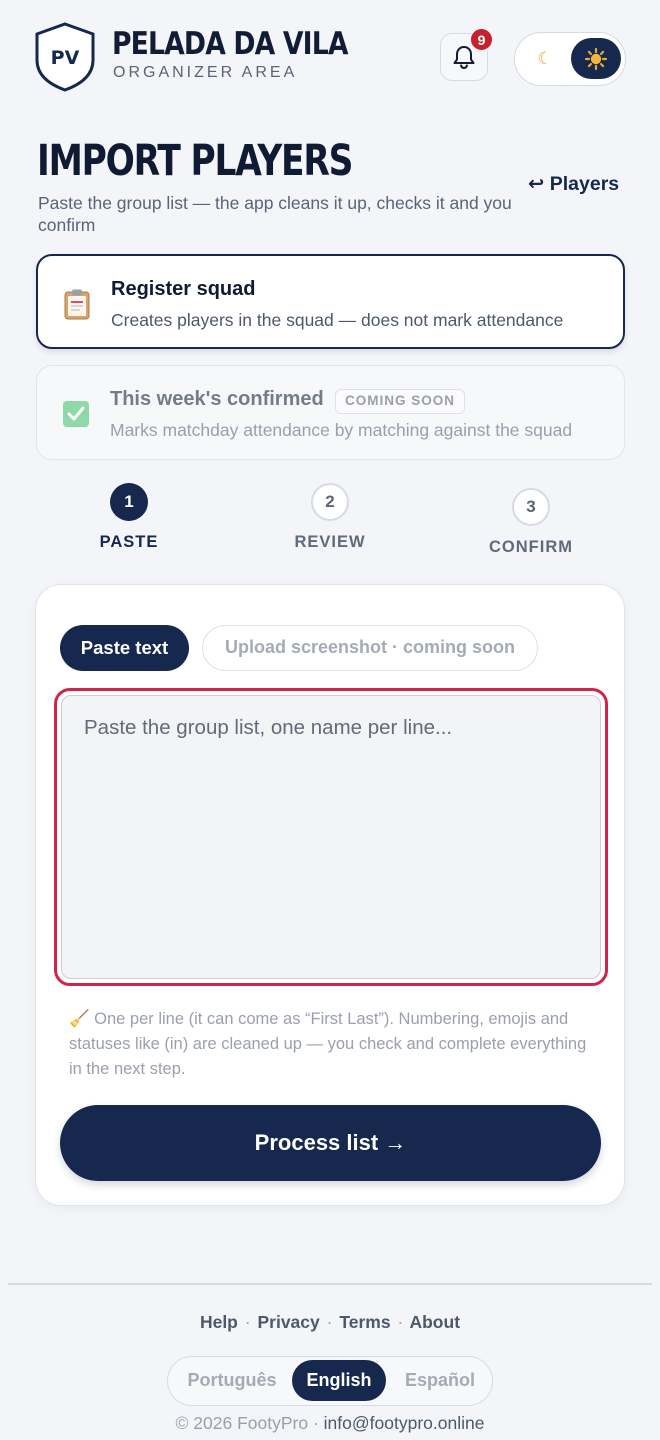 This screenshot has width=660, height=1440. I want to click on footer-links: Help · Privacy · Terms · About, so click(330, 1322).